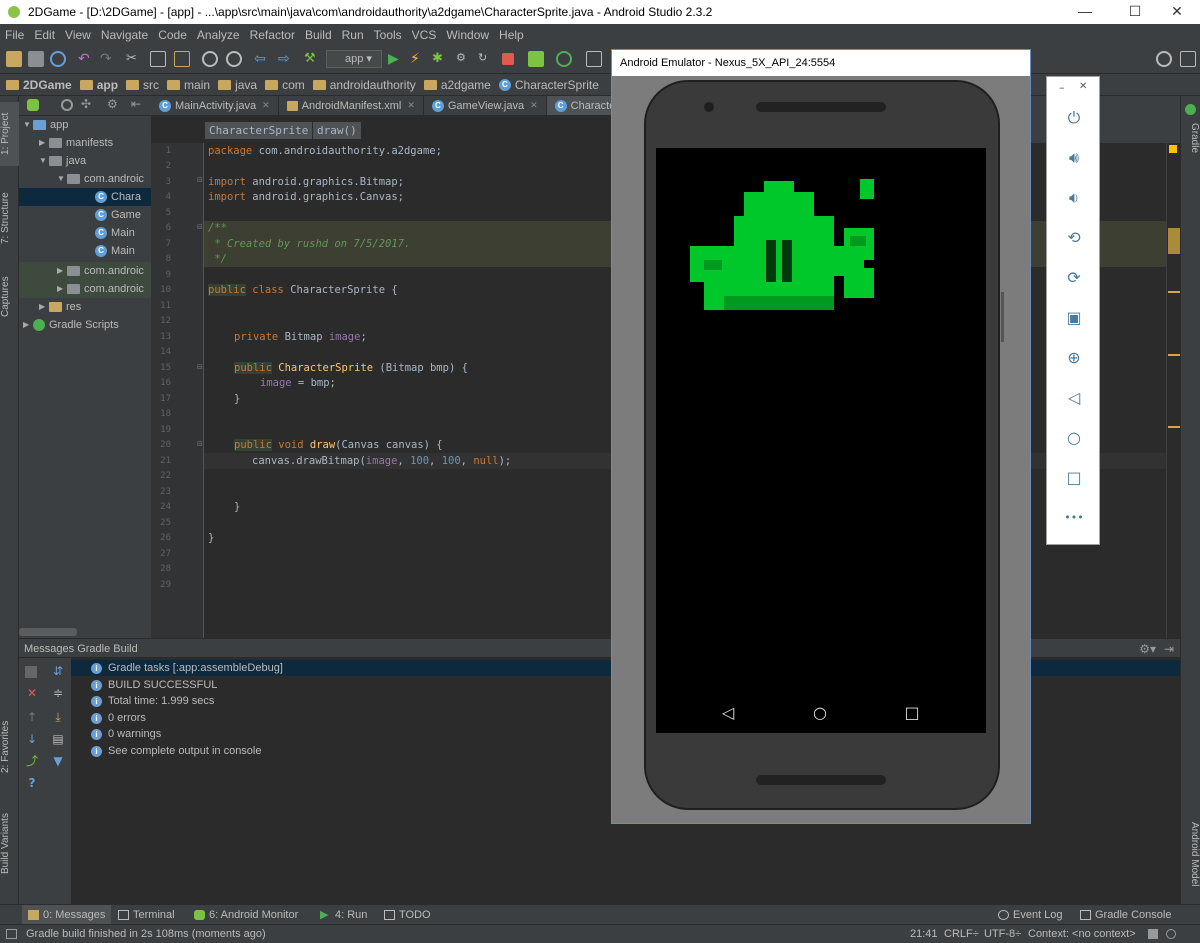 Image resolution: width=1200 pixels, height=943 pixels. Describe the element at coordinates (337, 130) in the screenshot. I see `crumb-method: draw()` at that location.